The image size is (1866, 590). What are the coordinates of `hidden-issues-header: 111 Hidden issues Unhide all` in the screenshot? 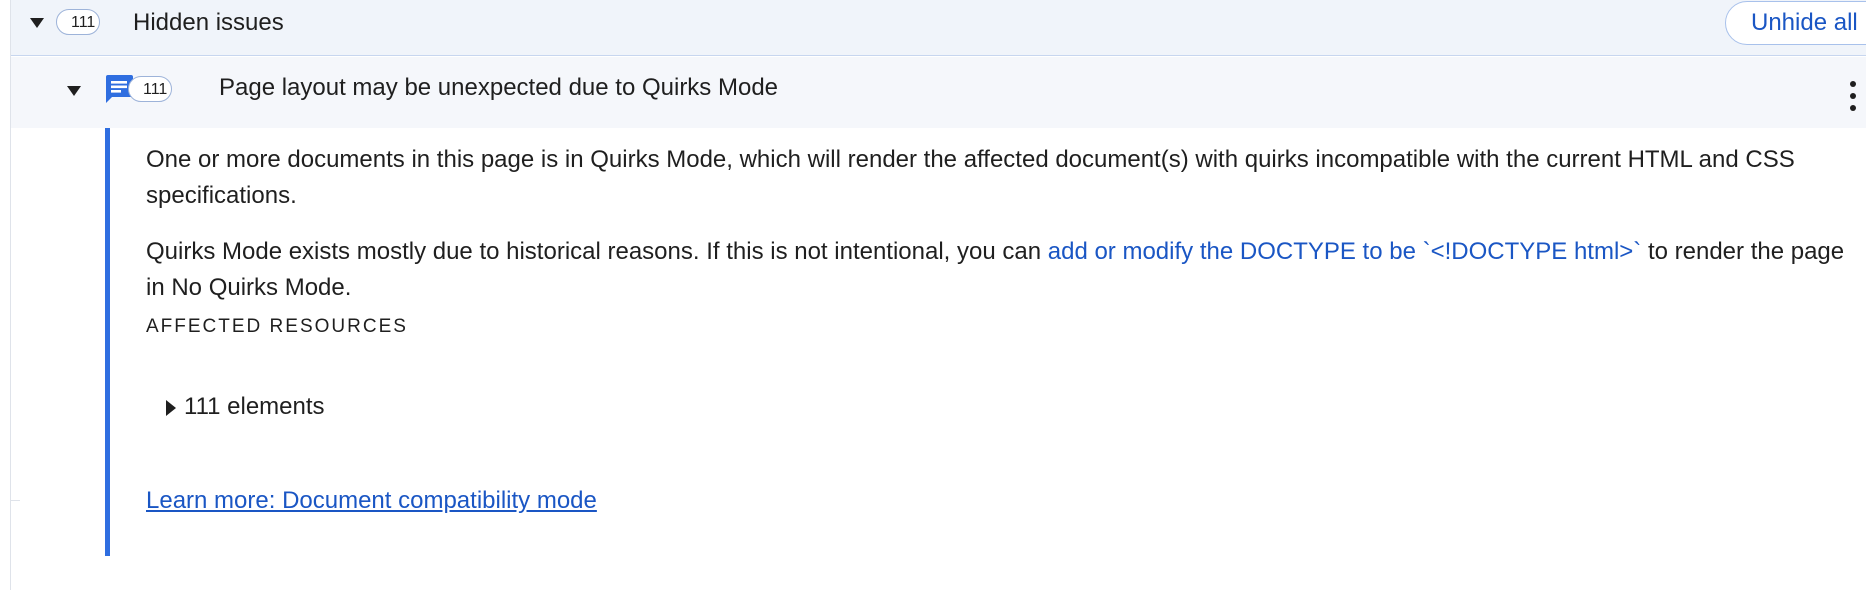 It's located at (938, 28).